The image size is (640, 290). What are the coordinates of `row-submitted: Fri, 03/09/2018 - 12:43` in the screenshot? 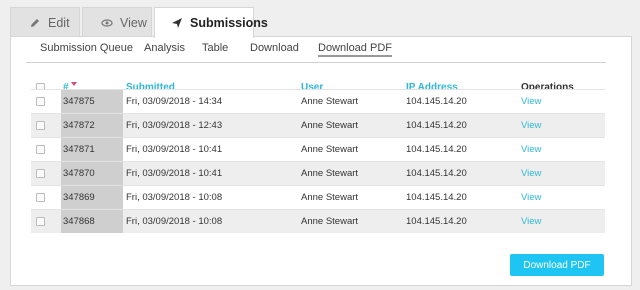 It's located at (174, 125).